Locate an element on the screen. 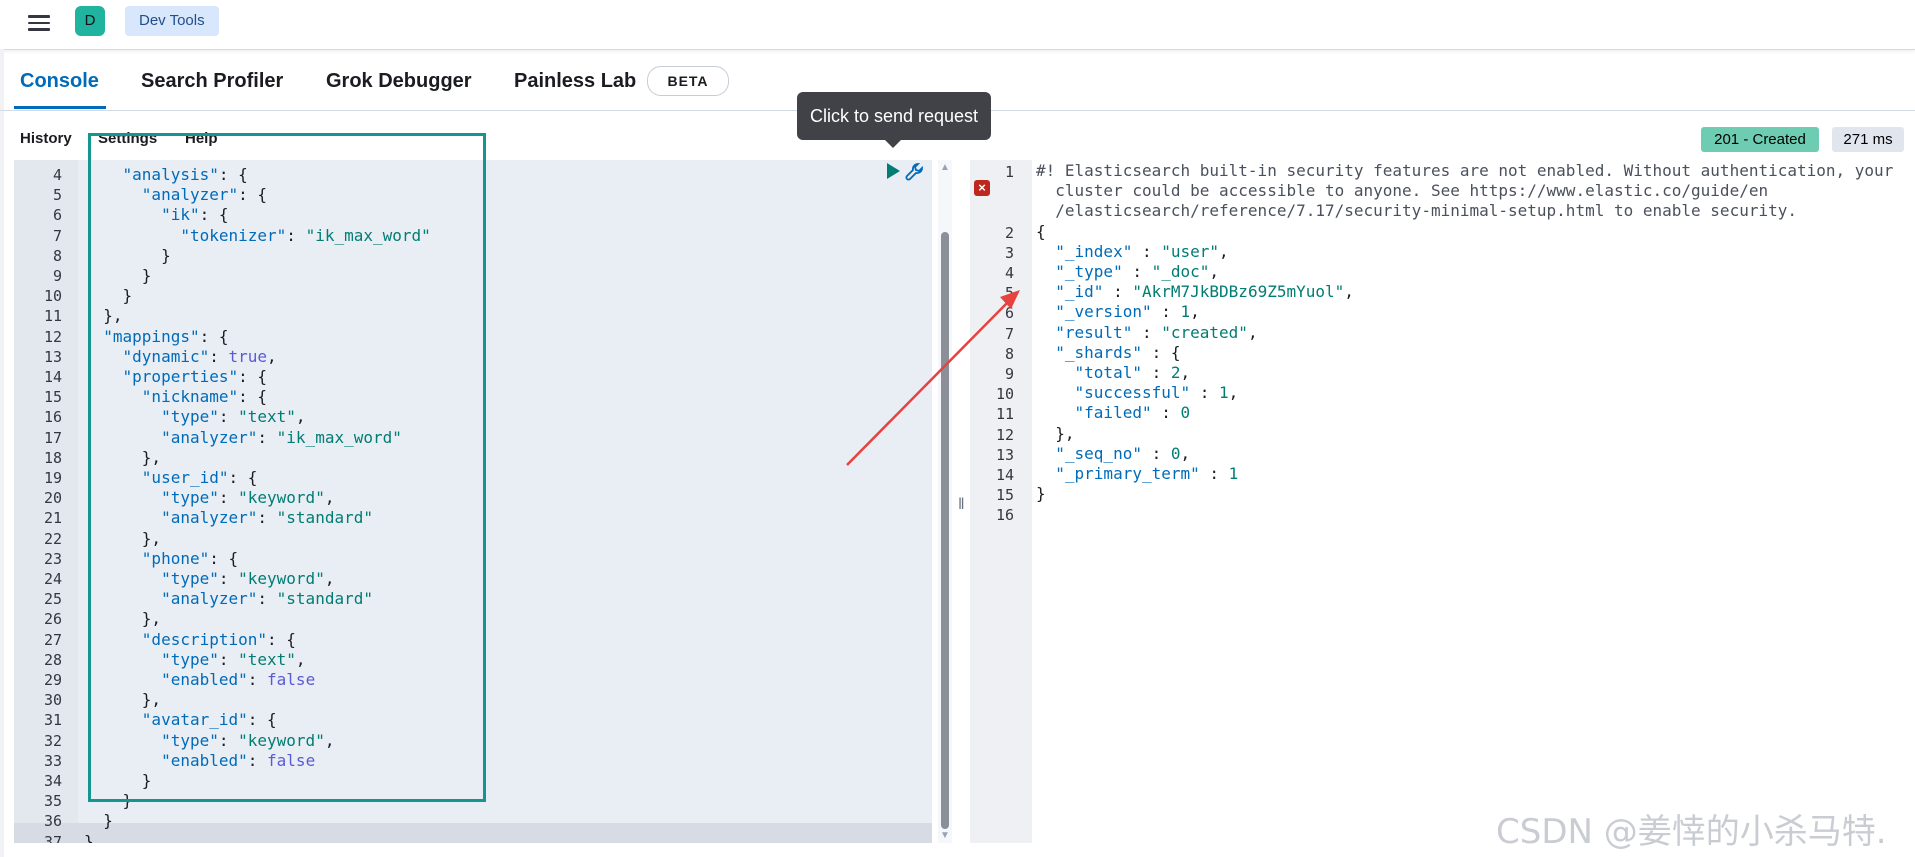 This screenshot has height=857, width=1915. request-line-number: 26 is located at coordinates (52, 619).